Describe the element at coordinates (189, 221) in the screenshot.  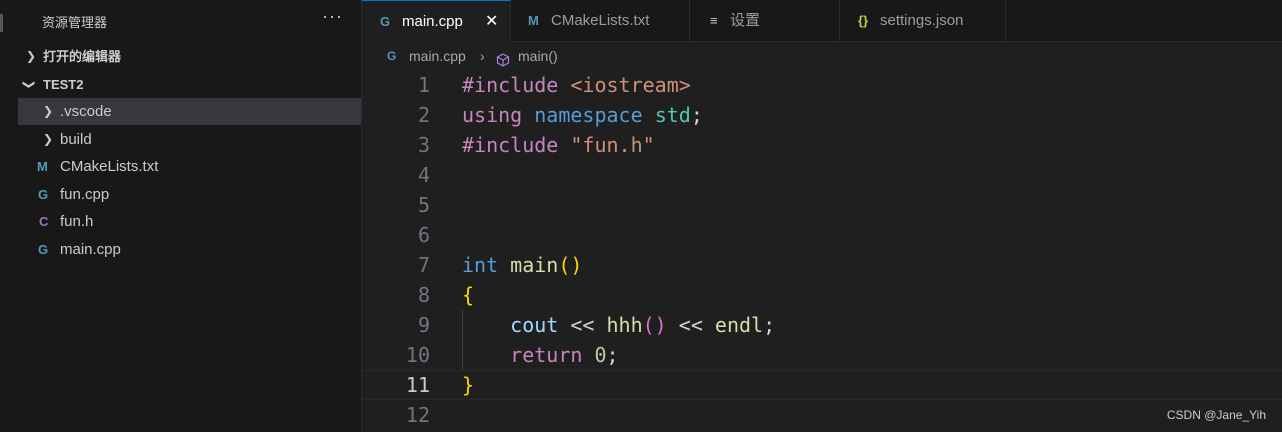
I see `tree-item-fun-h: C fun.h` at that location.